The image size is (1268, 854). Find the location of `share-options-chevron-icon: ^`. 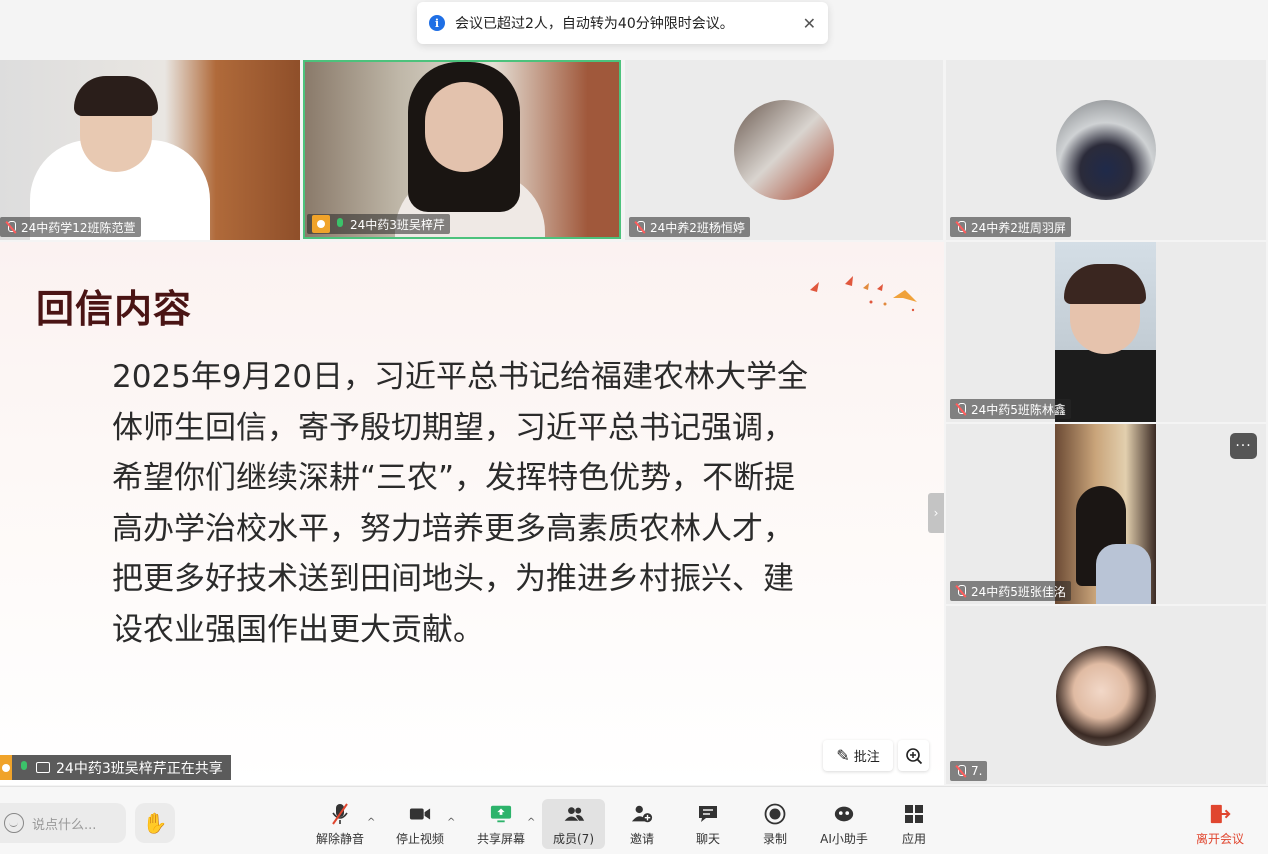

share-options-chevron-icon: ^ is located at coordinates (531, 822).